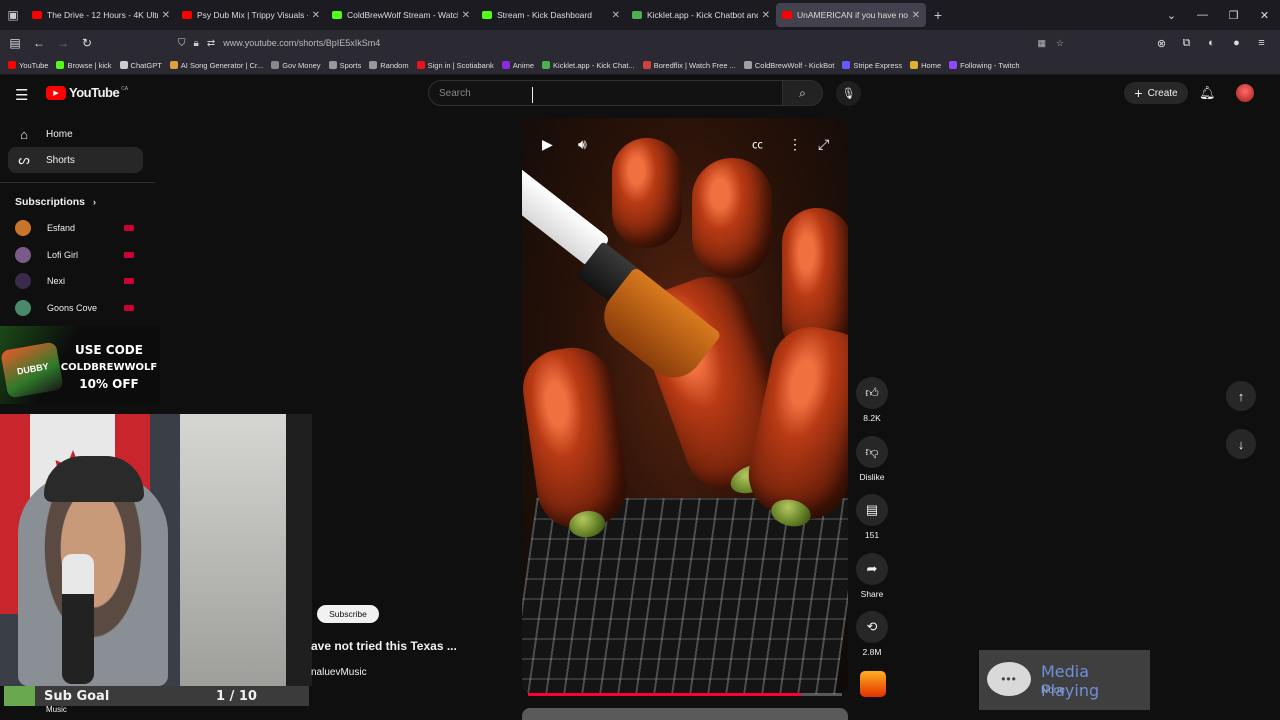  Describe the element at coordinates (1245, 93) in the screenshot. I see `account-avatar` at that location.